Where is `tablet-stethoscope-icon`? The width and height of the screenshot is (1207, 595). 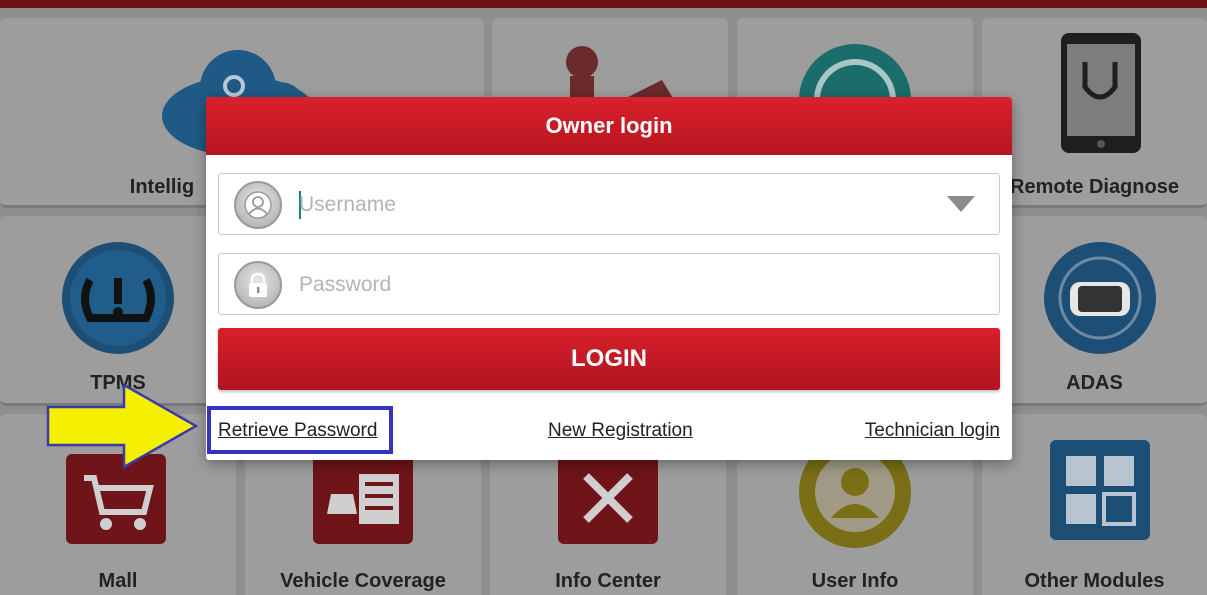 tablet-stethoscope-icon is located at coordinates (1101, 95).